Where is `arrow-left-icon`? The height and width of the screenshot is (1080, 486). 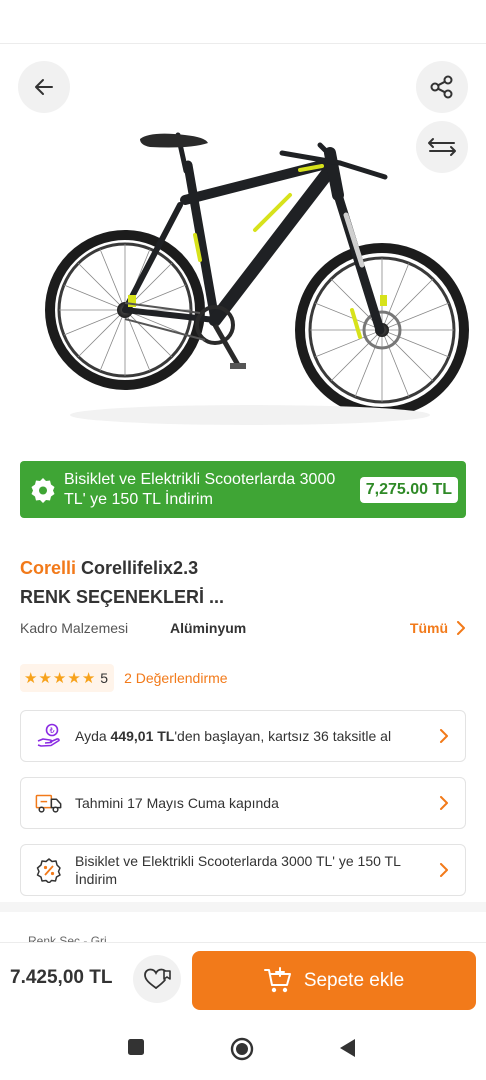
arrow-left-icon is located at coordinates (44, 87).